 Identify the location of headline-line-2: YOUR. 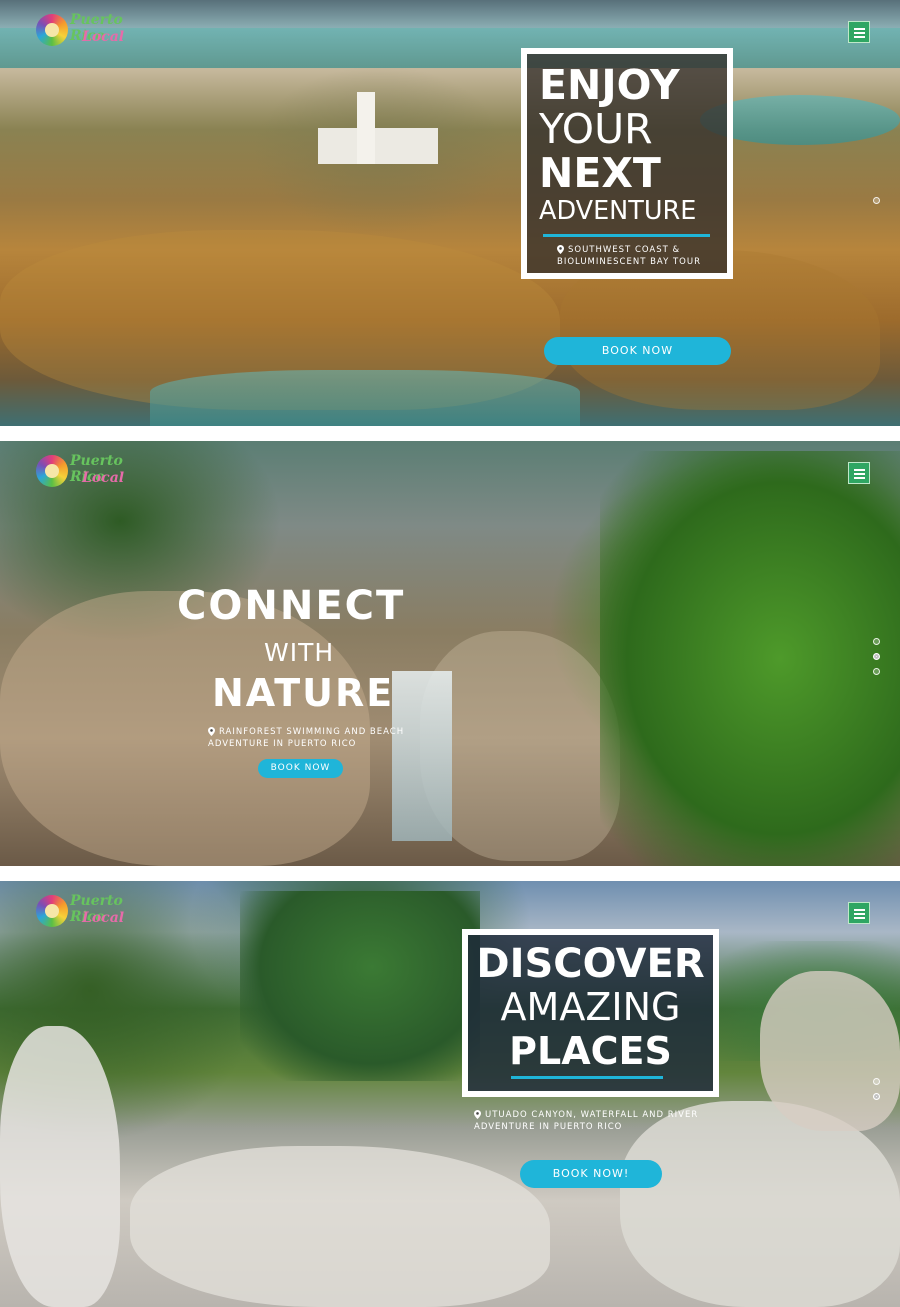
(596, 129).